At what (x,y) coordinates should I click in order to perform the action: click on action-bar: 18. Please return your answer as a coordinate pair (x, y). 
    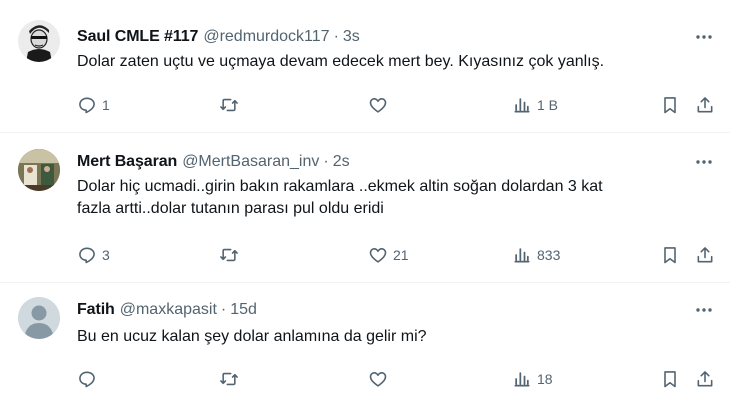
    Looking at the image, I should click on (397, 379).